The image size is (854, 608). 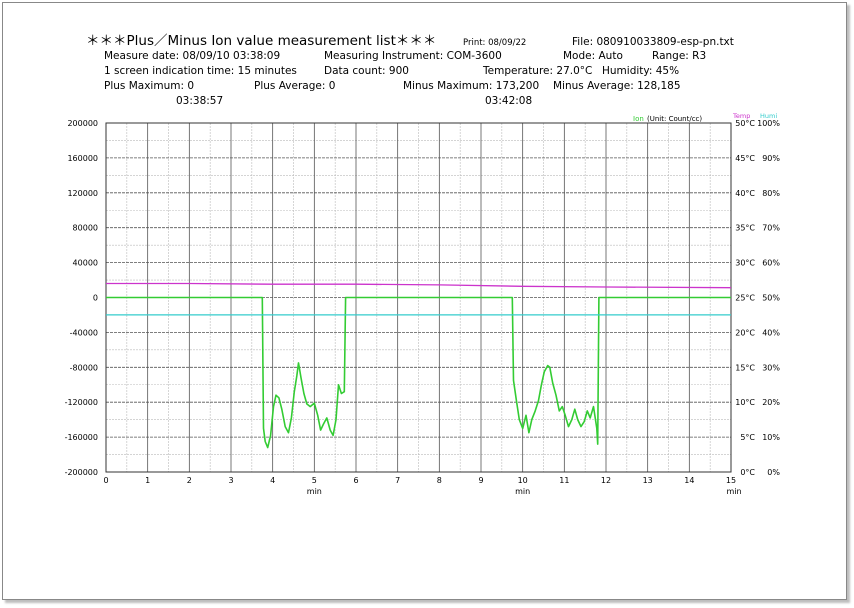 I want to click on humi-tick-label: 70%, so click(x=771, y=228).